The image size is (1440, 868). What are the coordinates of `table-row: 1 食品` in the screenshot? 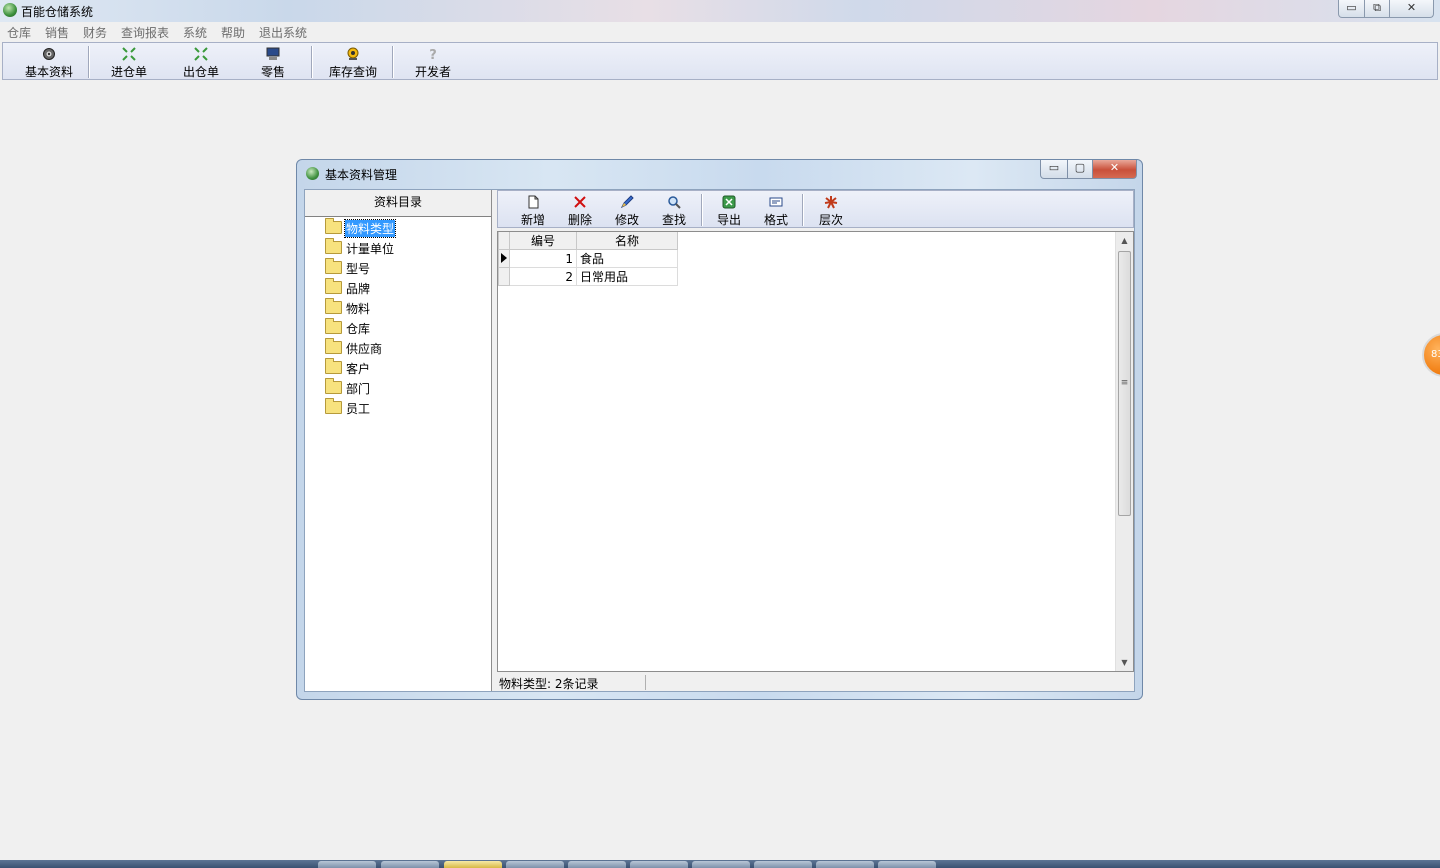 It's located at (588, 258).